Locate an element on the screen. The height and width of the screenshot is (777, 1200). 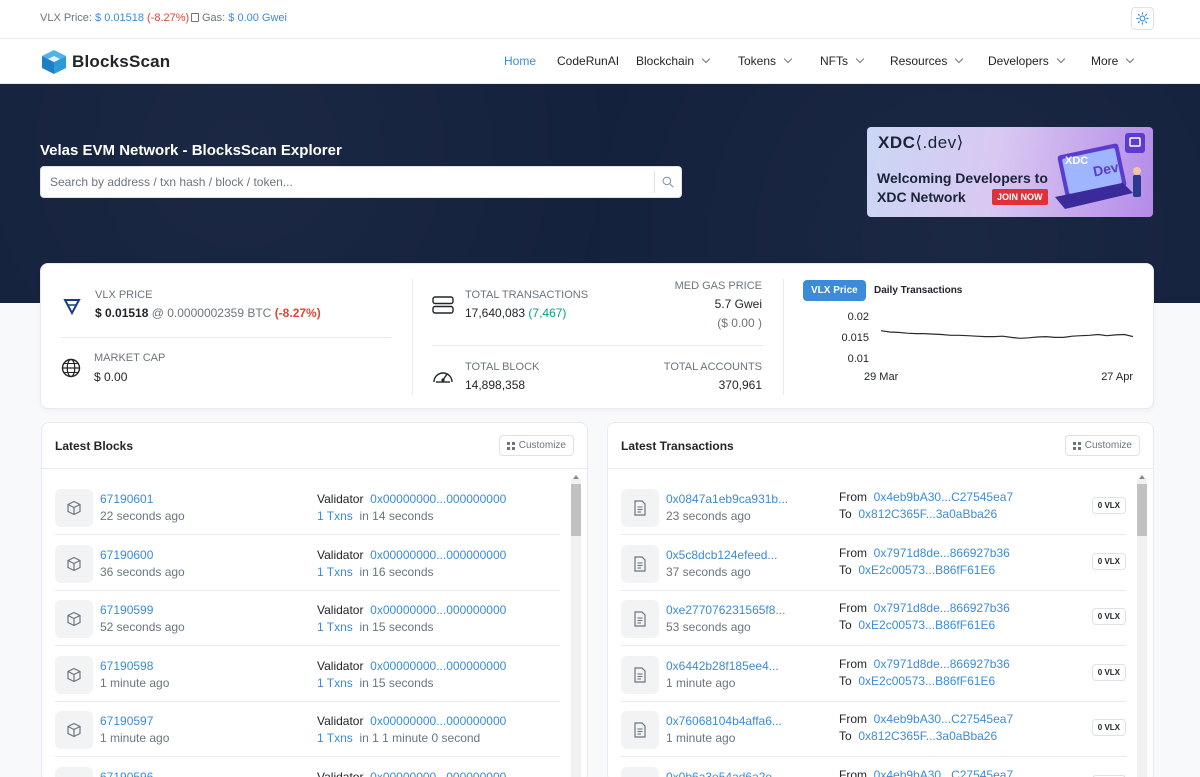
transaction-age: 37 seconds ago is located at coordinates (708, 571).